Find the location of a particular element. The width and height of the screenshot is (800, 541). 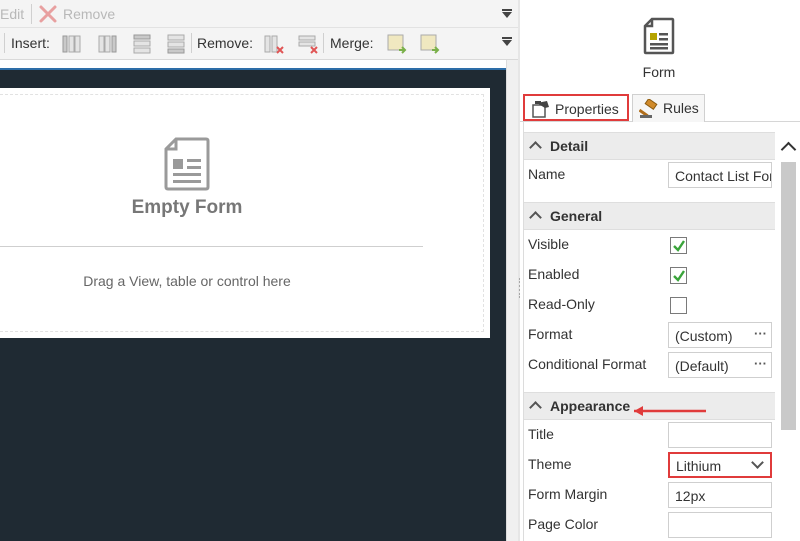

prop-row-conditional-format: Conditional Format (Default) ··· is located at coordinates (649, 365).